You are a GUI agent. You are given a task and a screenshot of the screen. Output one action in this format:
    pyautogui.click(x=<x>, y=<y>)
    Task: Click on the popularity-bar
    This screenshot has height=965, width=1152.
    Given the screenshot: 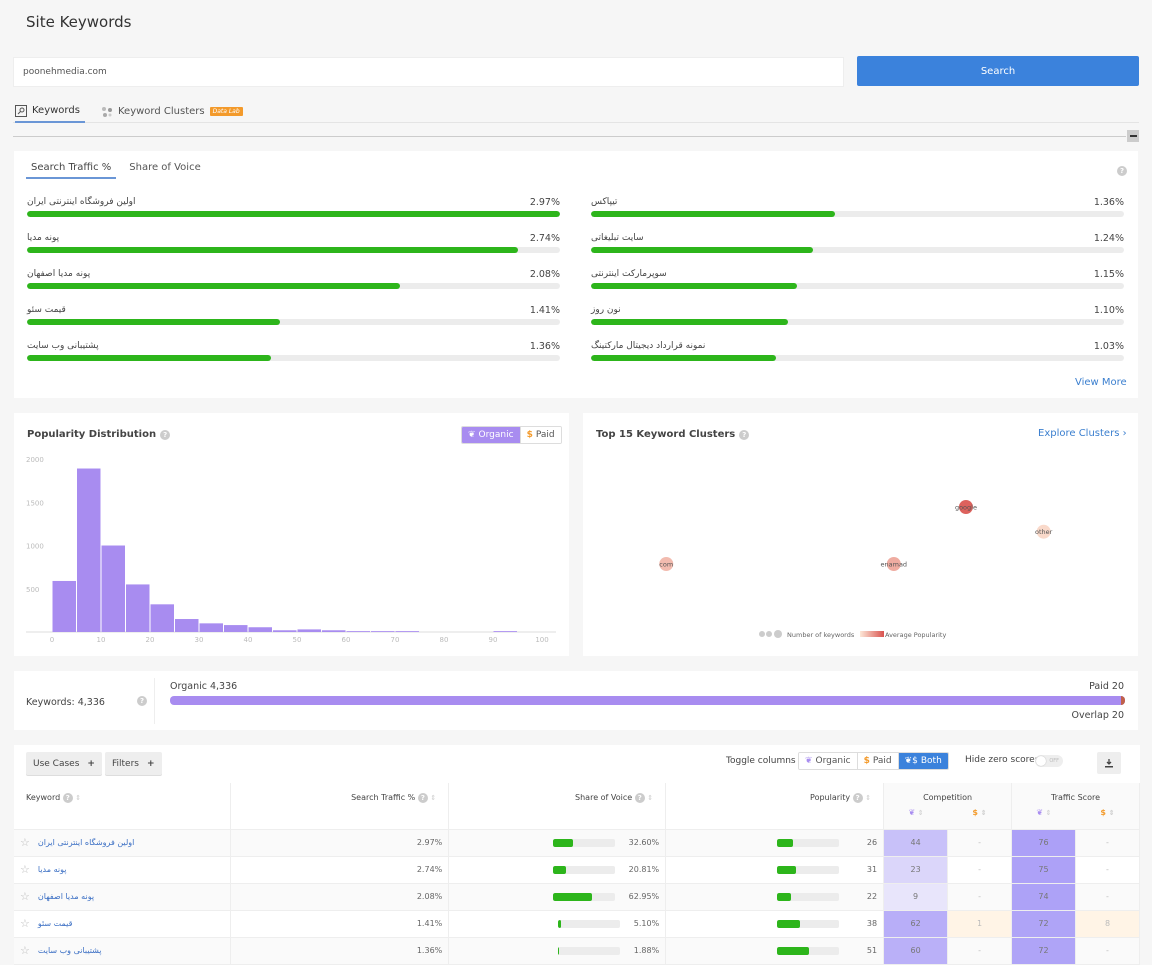 What is the action you would take?
    pyautogui.click(x=807, y=950)
    